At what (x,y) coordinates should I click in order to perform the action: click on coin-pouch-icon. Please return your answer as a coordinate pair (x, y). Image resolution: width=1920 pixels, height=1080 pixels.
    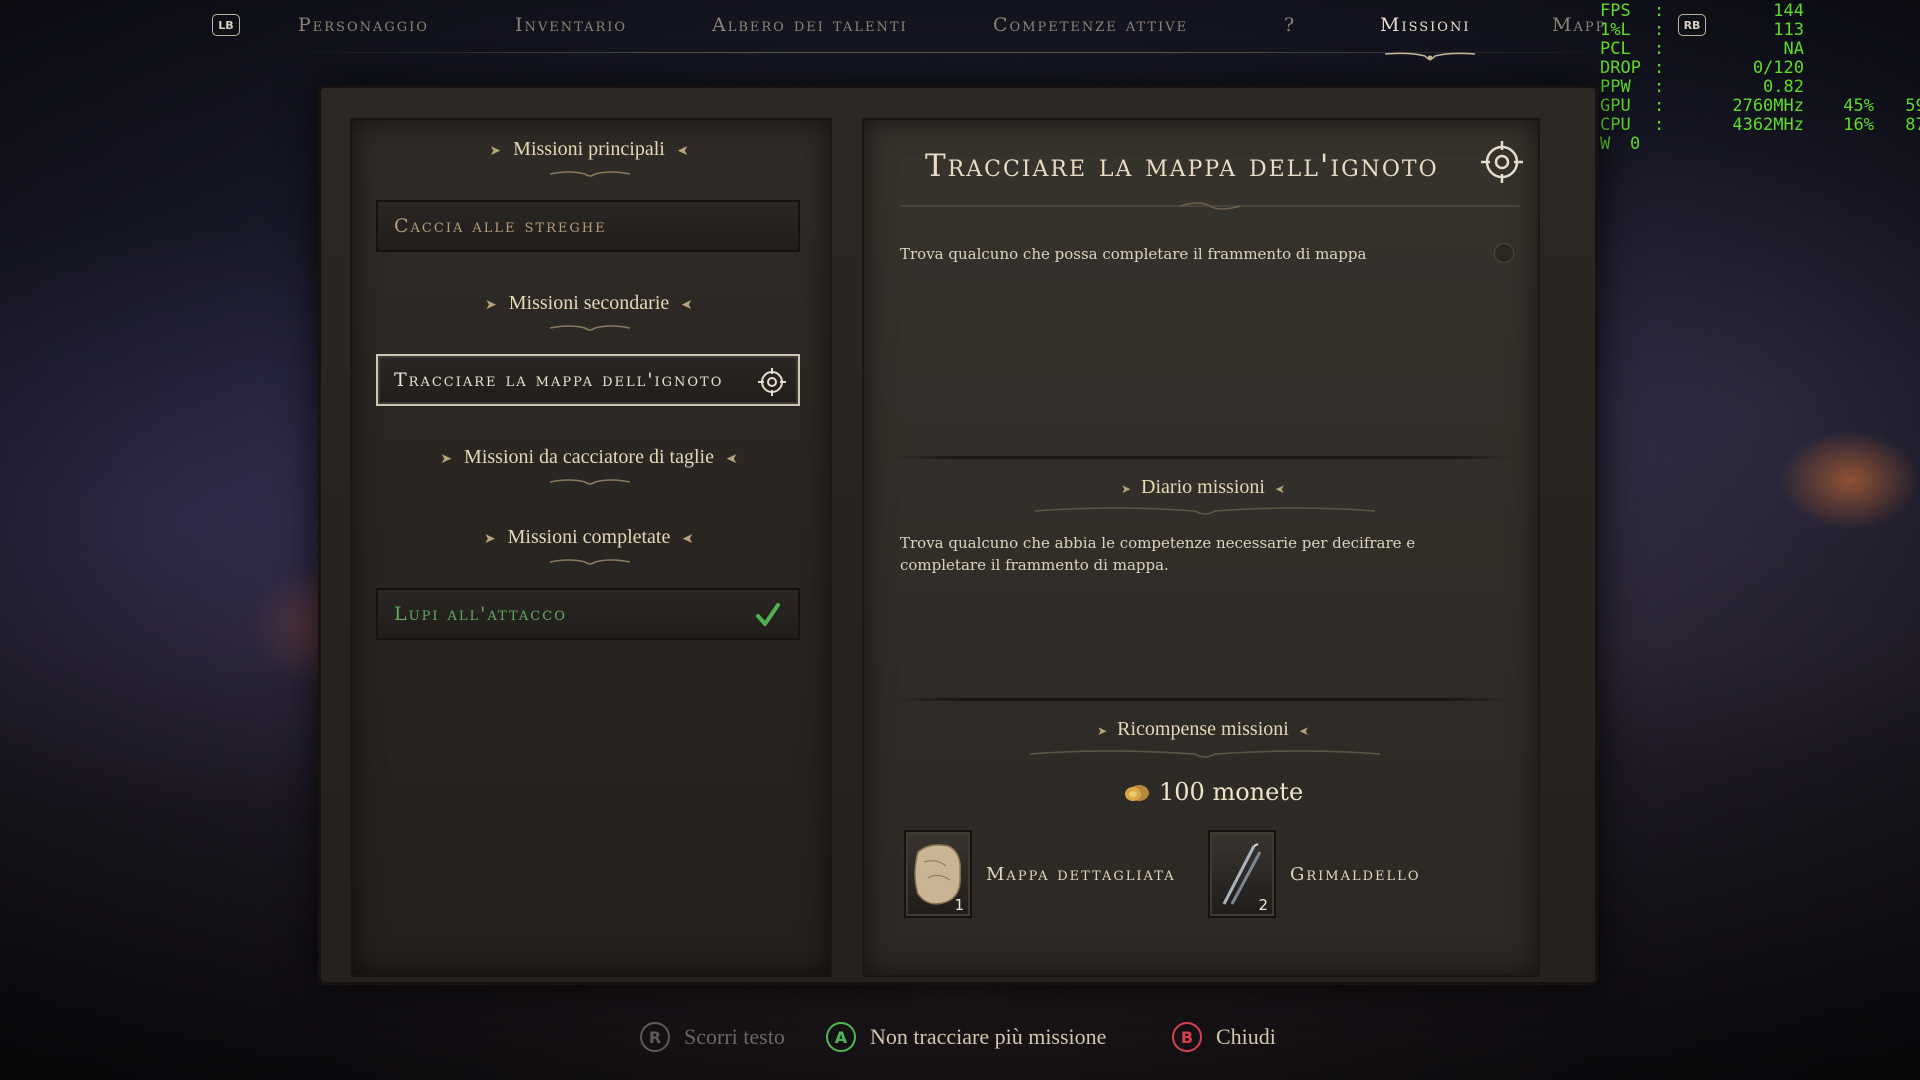
    Looking at the image, I should click on (1137, 793).